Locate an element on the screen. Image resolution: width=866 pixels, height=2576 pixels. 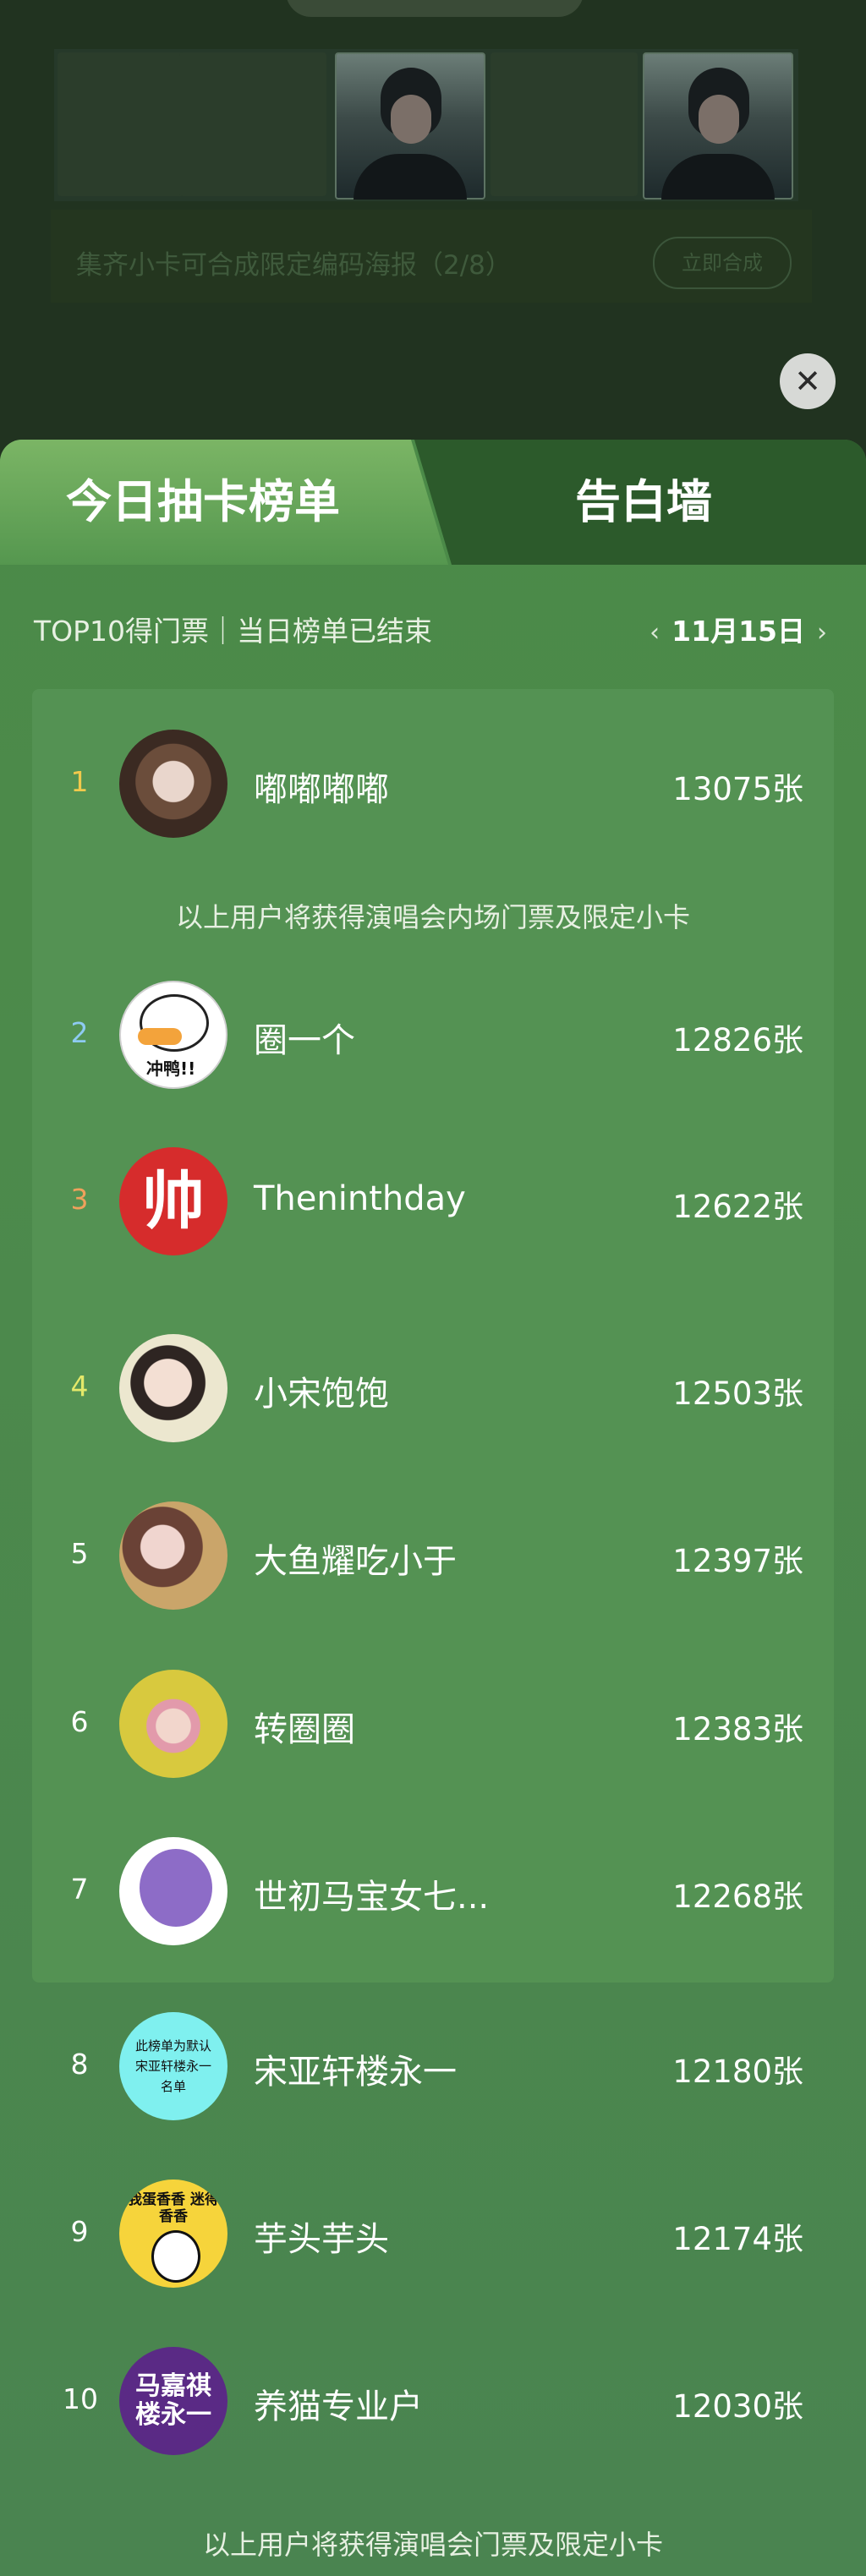
user-name: 嘟嘟嘟嘟 is located at coordinates (321, 789).